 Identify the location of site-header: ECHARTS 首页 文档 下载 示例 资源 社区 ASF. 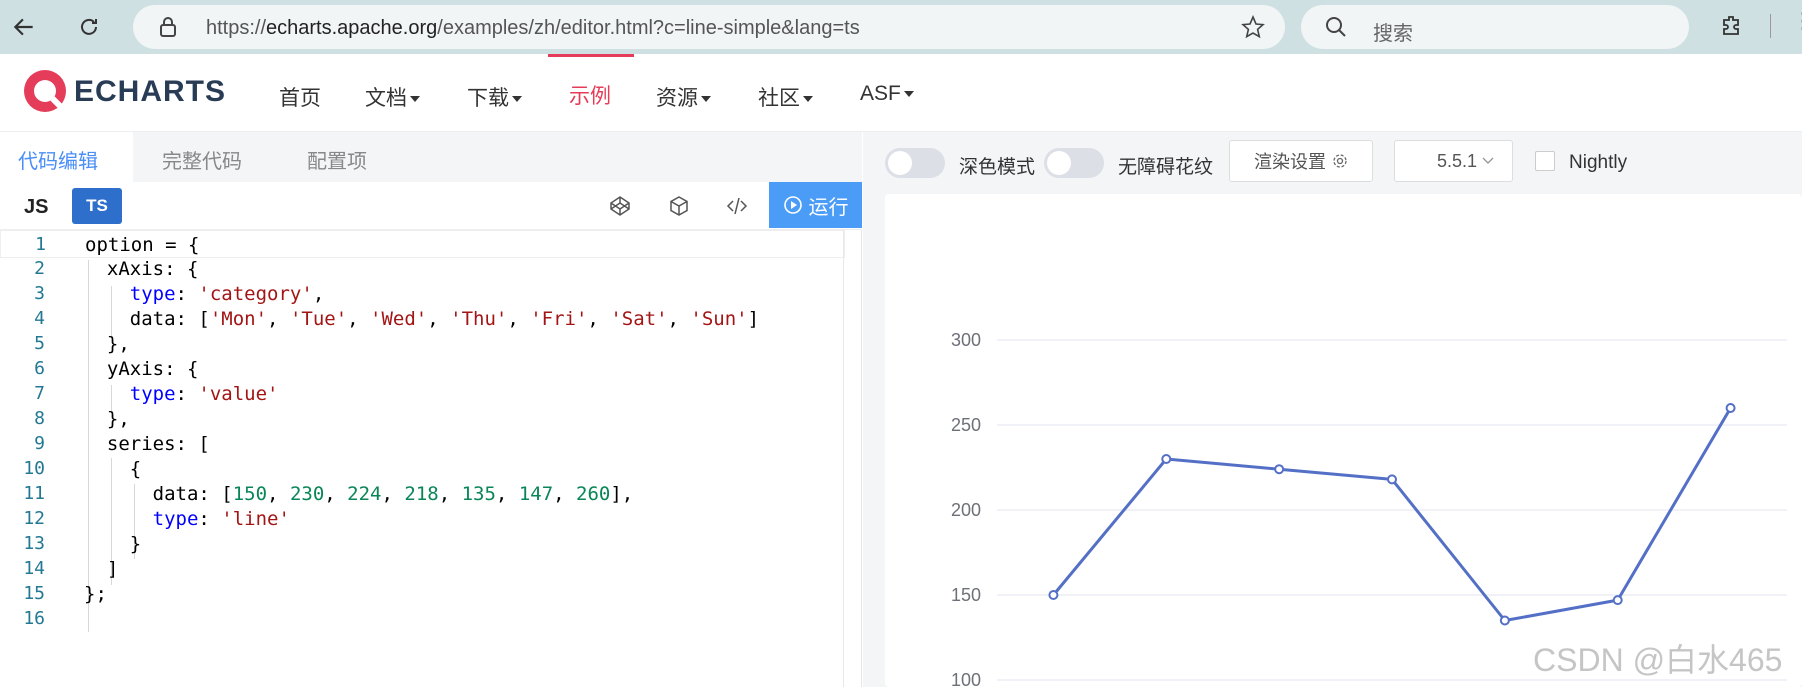
(901, 93).